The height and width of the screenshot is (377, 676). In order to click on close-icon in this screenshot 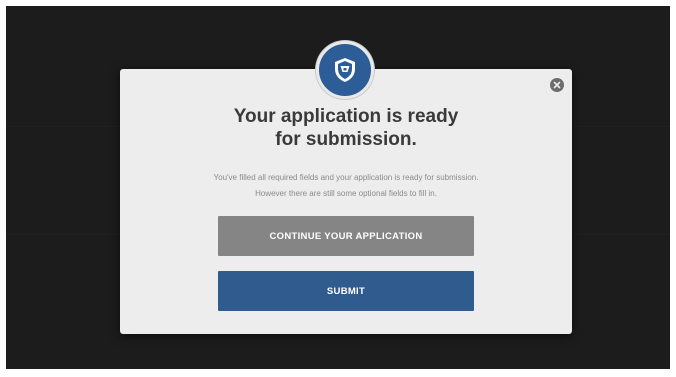, I will do `click(557, 85)`.